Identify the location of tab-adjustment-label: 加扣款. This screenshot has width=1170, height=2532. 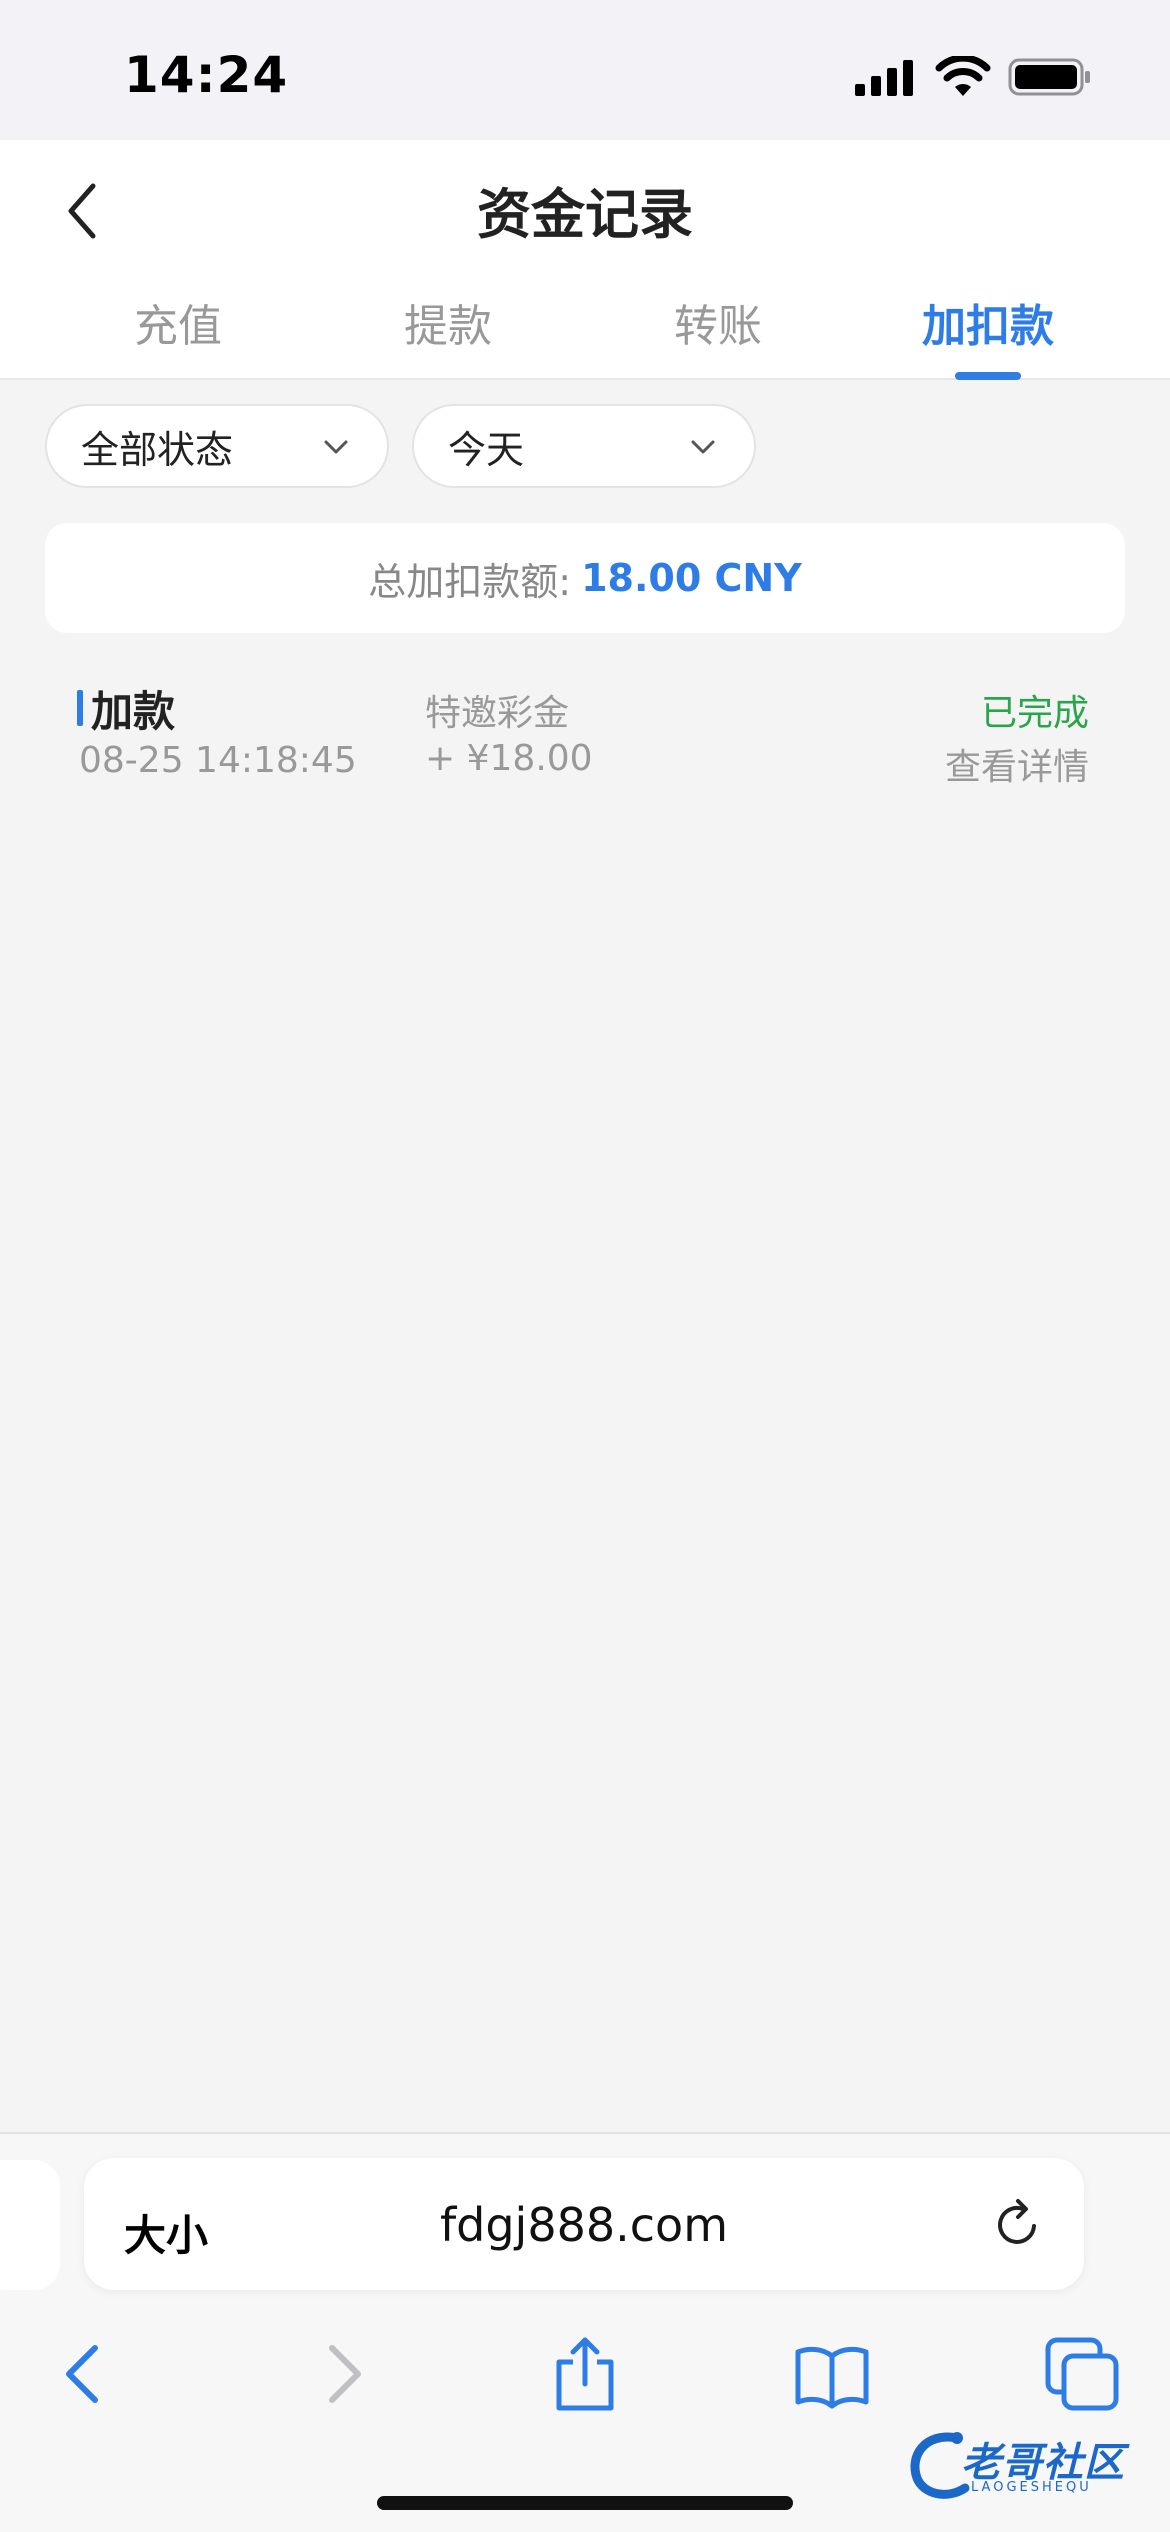
(988, 326).